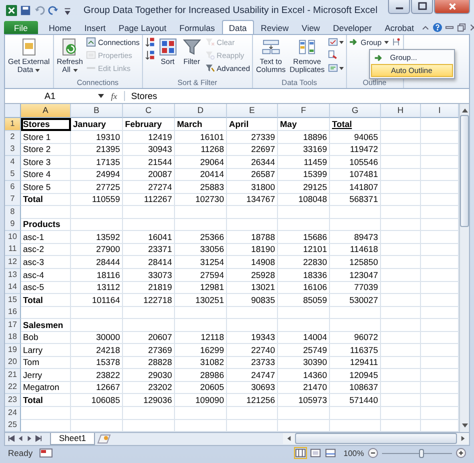  I want to click on row-header: 10, so click(13, 237).